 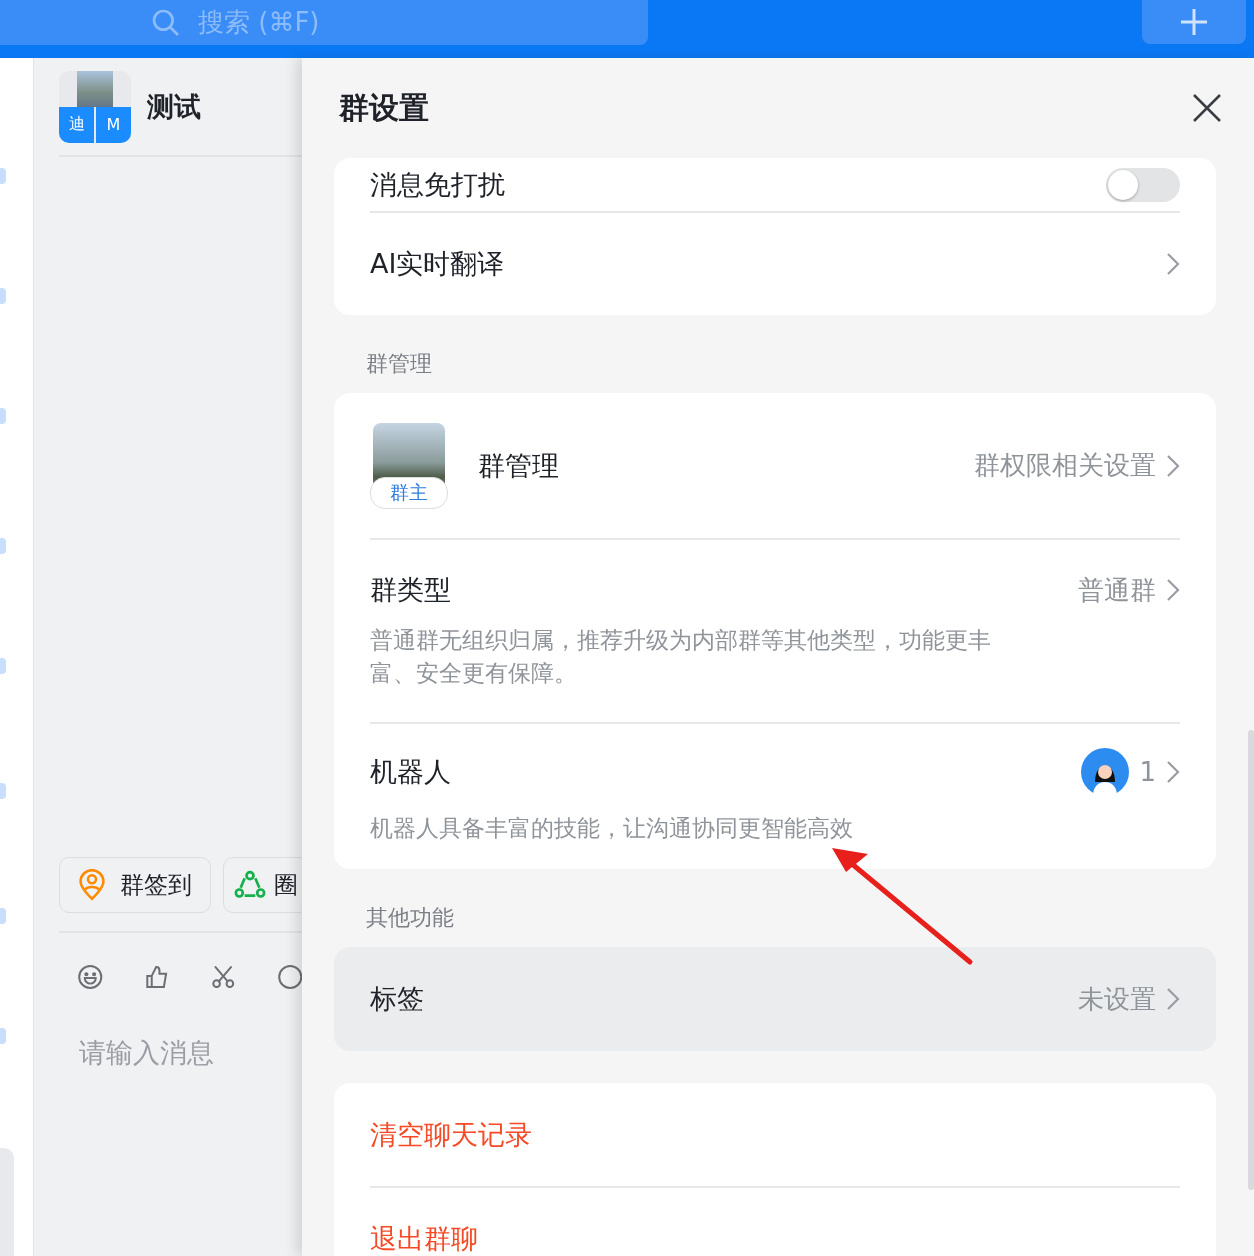 What do you see at coordinates (410, 772) in the screenshot?
I see `row-label: 机器人` at bounding box center [410, 772].